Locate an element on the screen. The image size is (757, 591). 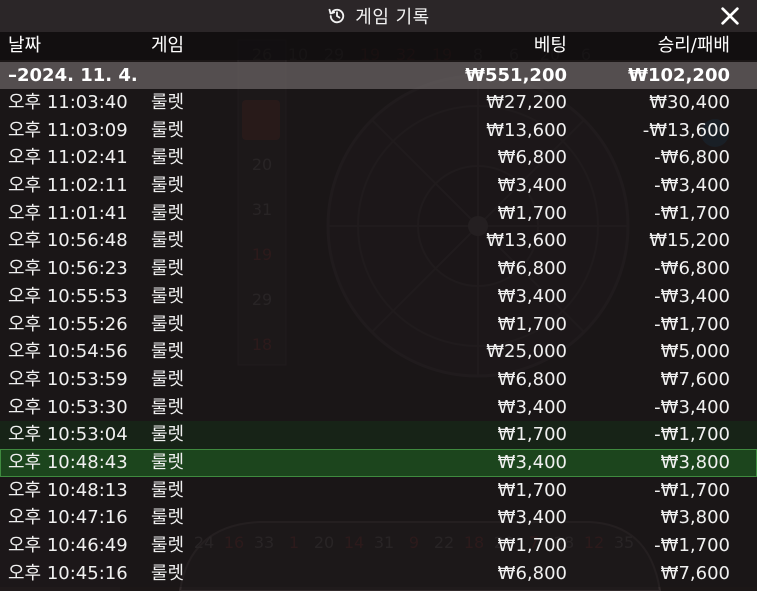
row-time: 오후 11:02:41 is located at coordinates (68, 158).